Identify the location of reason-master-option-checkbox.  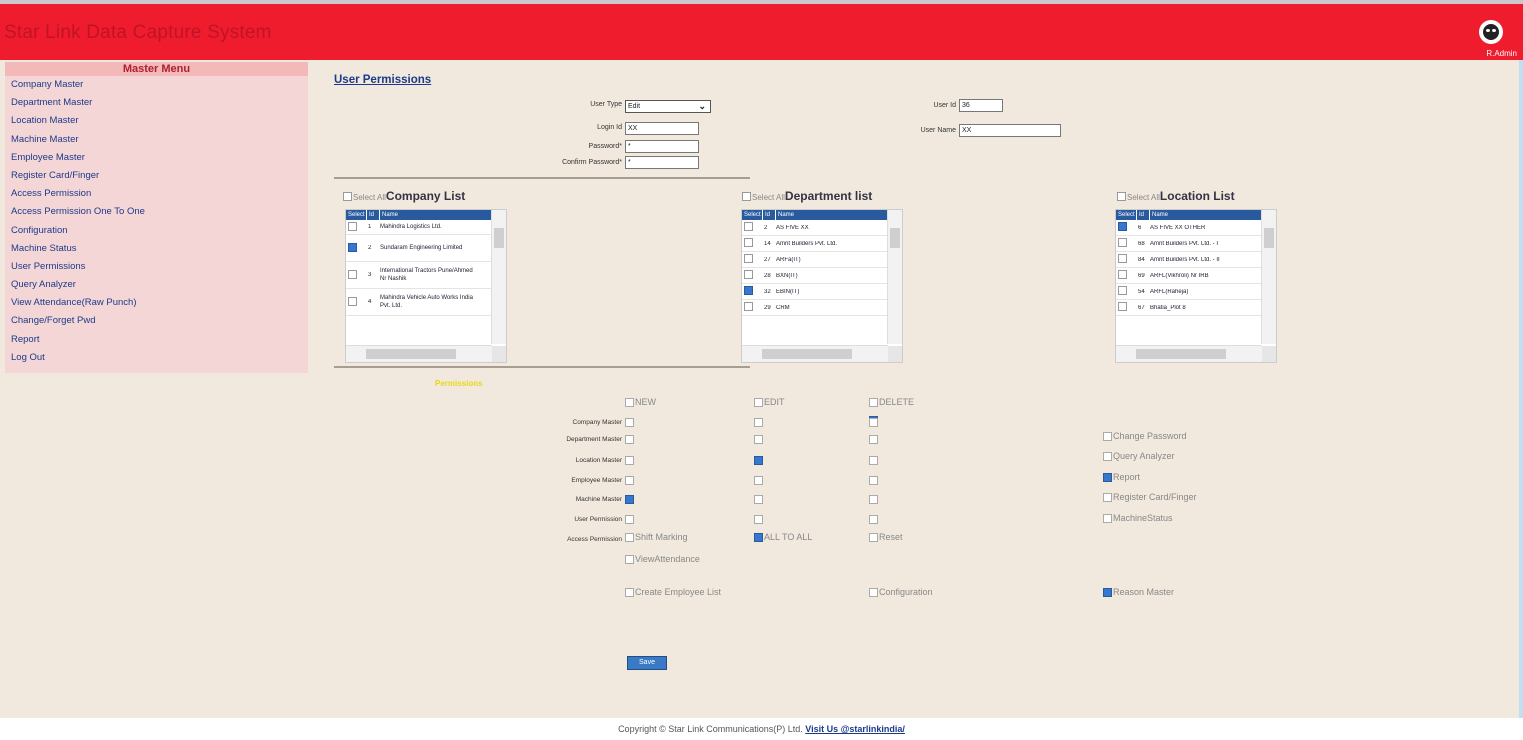
(1107, 593).